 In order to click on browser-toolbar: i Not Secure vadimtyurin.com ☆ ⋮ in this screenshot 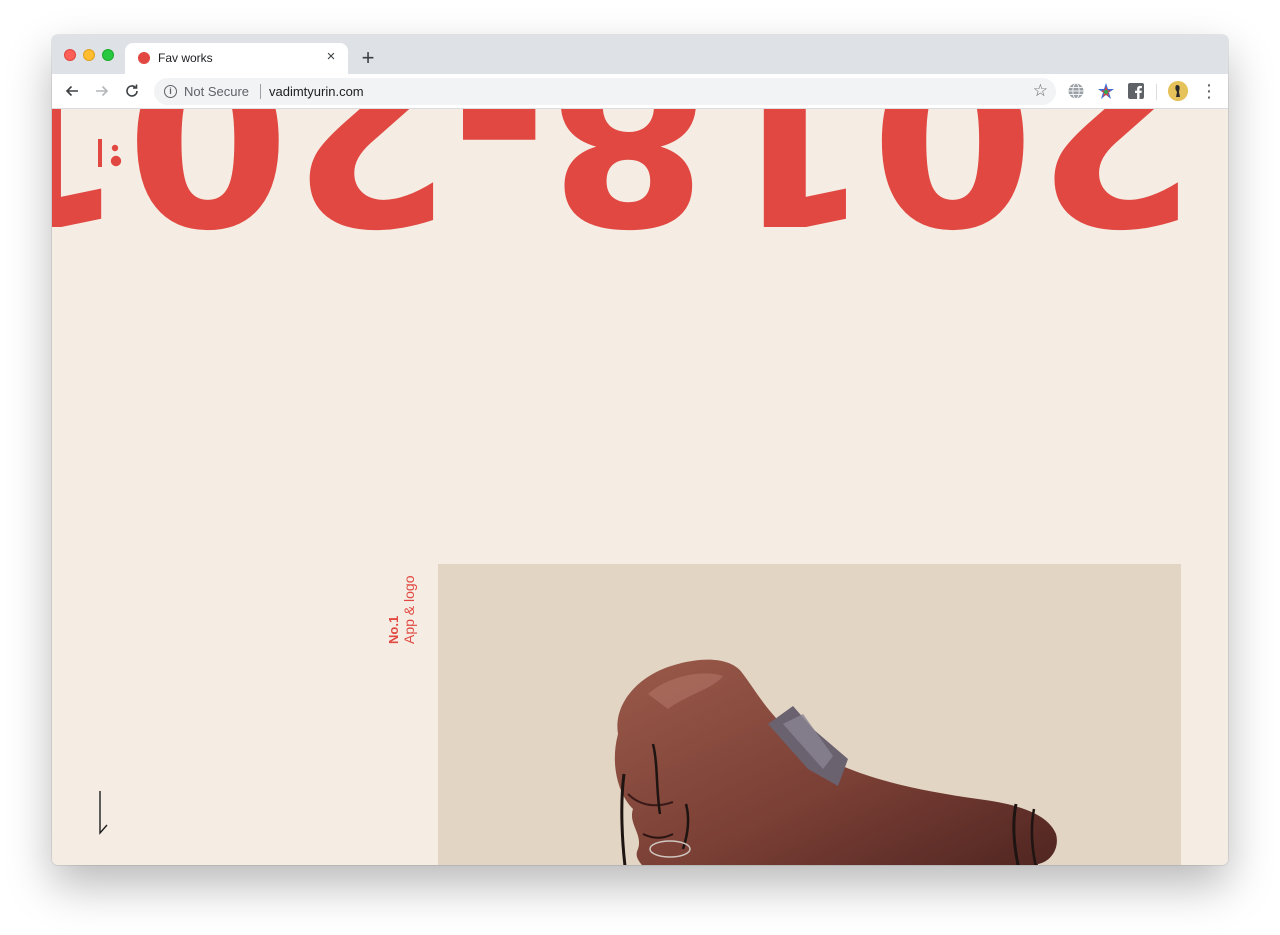, I will do `click(640, 91)`.